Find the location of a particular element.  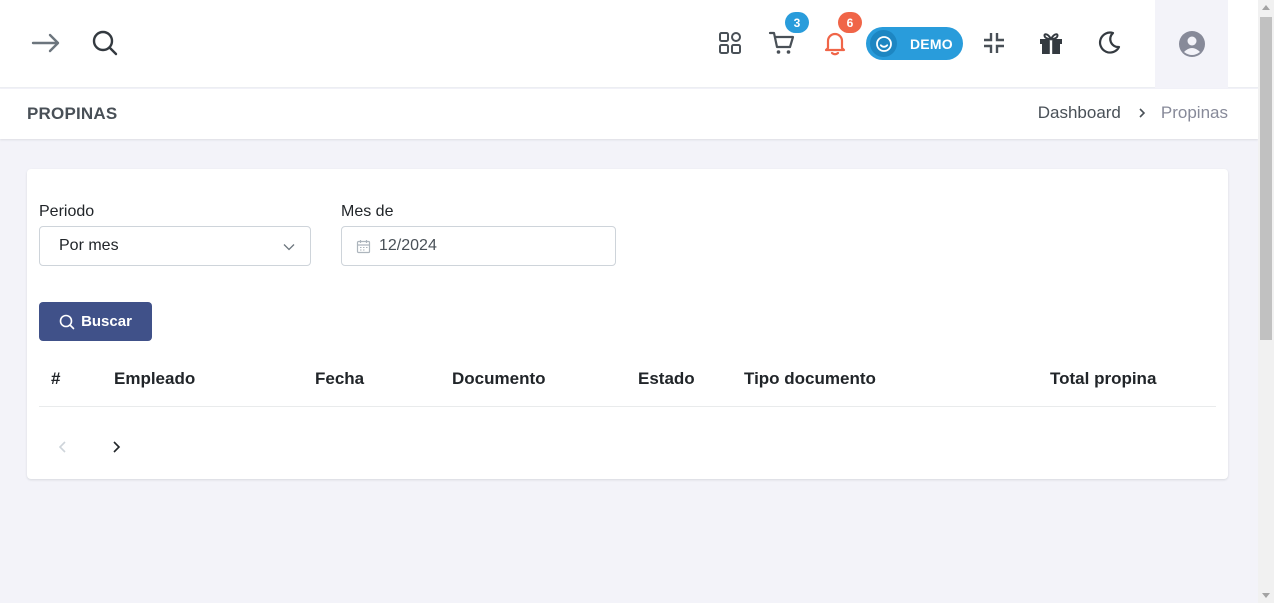

pagination-prev-button is located at coordinates (63, 447).